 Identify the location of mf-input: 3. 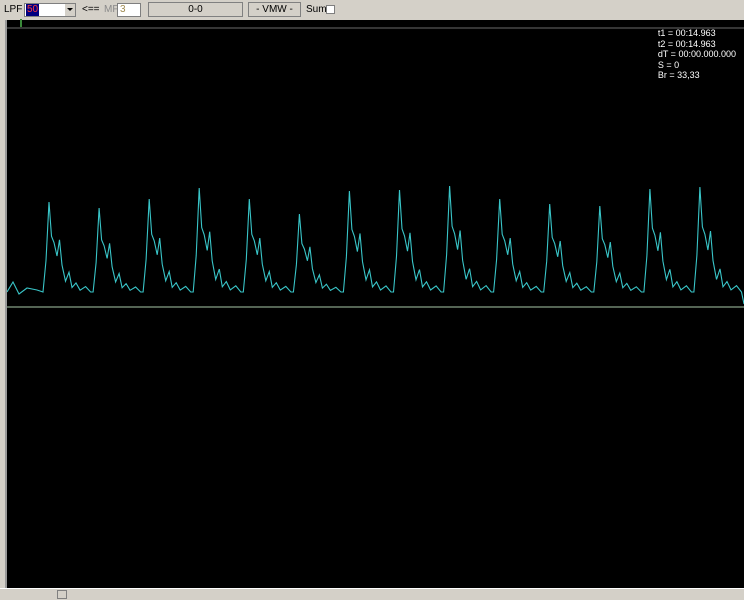
(129, 10).